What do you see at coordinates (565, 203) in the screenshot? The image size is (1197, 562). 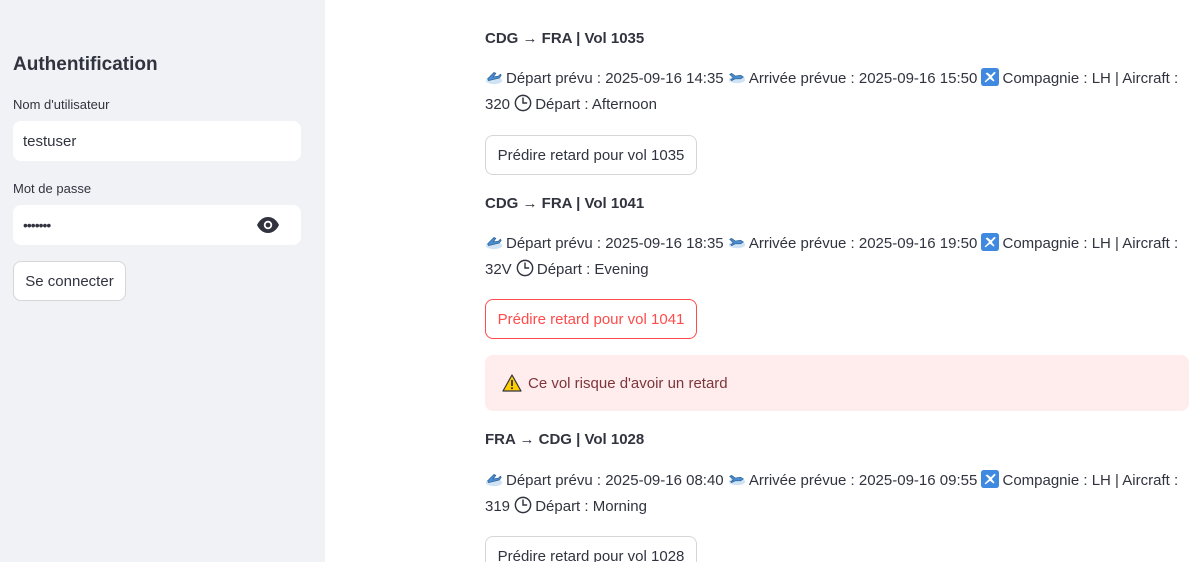 I see `flight-title: CDG → FRA | Vol 1041` at bounding box center [565, 203].